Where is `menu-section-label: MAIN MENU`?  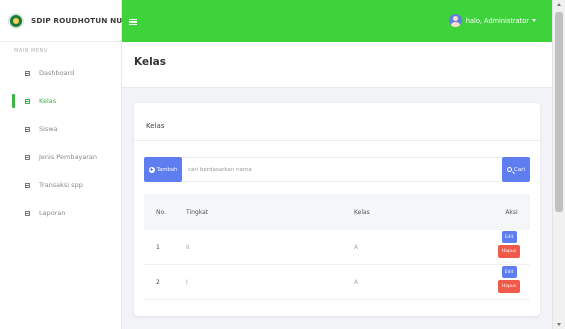
menu-section-label: MAIN MENU is located at coordinates (31, 51).